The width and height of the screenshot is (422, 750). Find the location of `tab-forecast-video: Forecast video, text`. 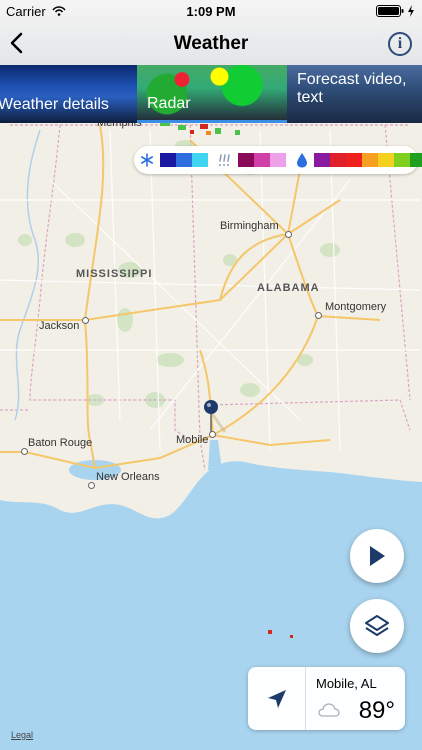

tab-forecast-video: Forecast video, text is located at coordinates (354, 94).